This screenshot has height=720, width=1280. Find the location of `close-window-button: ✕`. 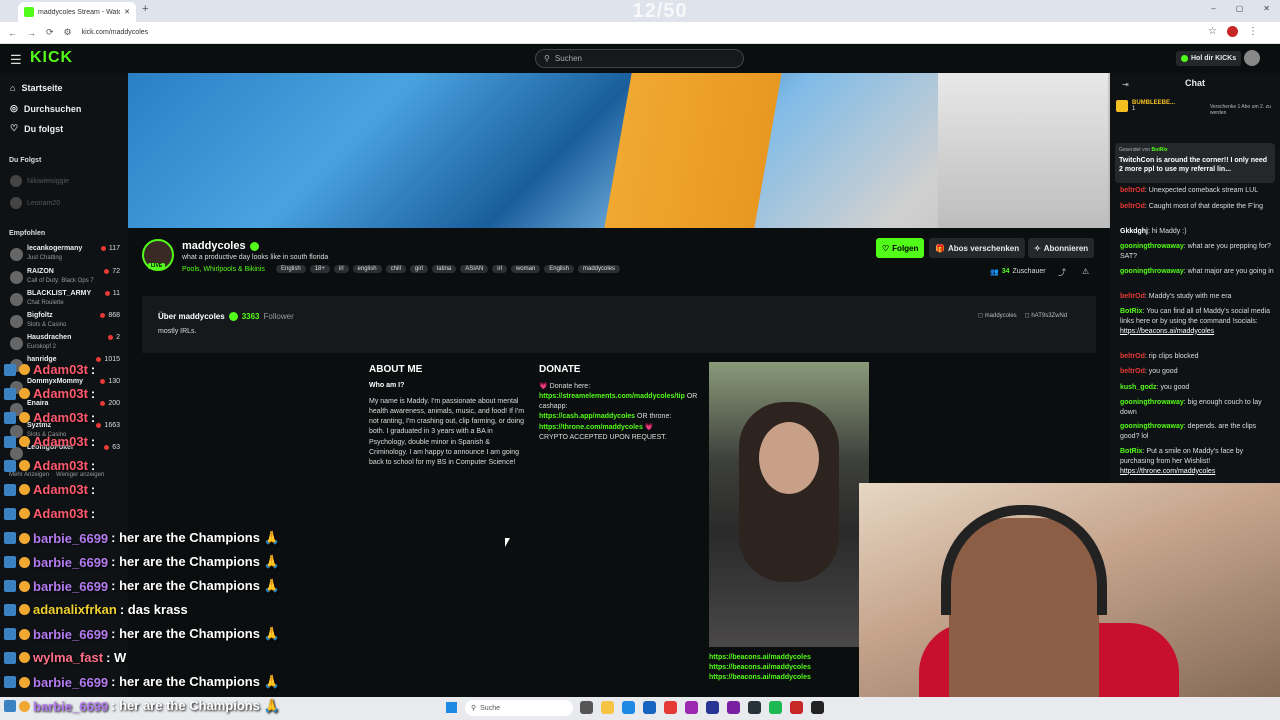

close-window-button: ✕ is located at coordinates (1266, 8).